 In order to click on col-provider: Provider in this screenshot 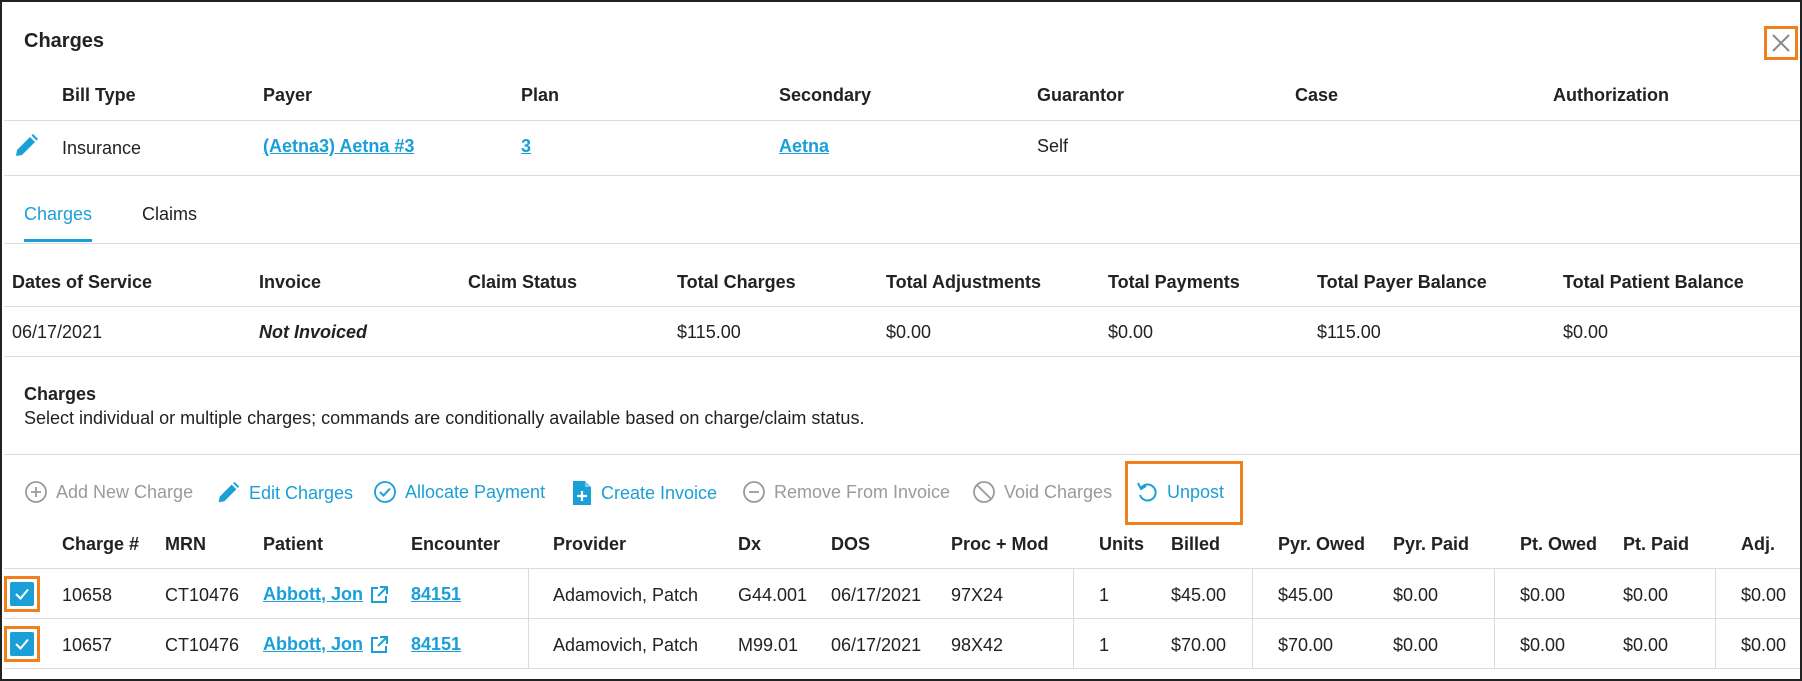, I will do `click(590, 544)`.